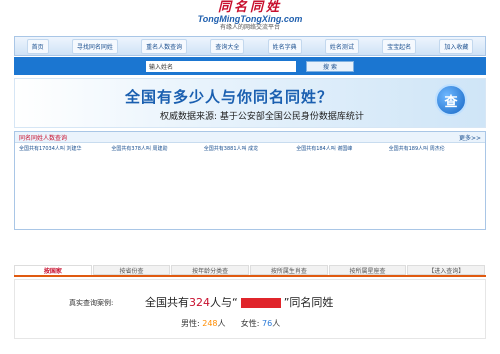  Describe the element at coordinates (249, 27) in the screenshot. I see `logo-tagline: 有缘人的网络交流平台` at that location.